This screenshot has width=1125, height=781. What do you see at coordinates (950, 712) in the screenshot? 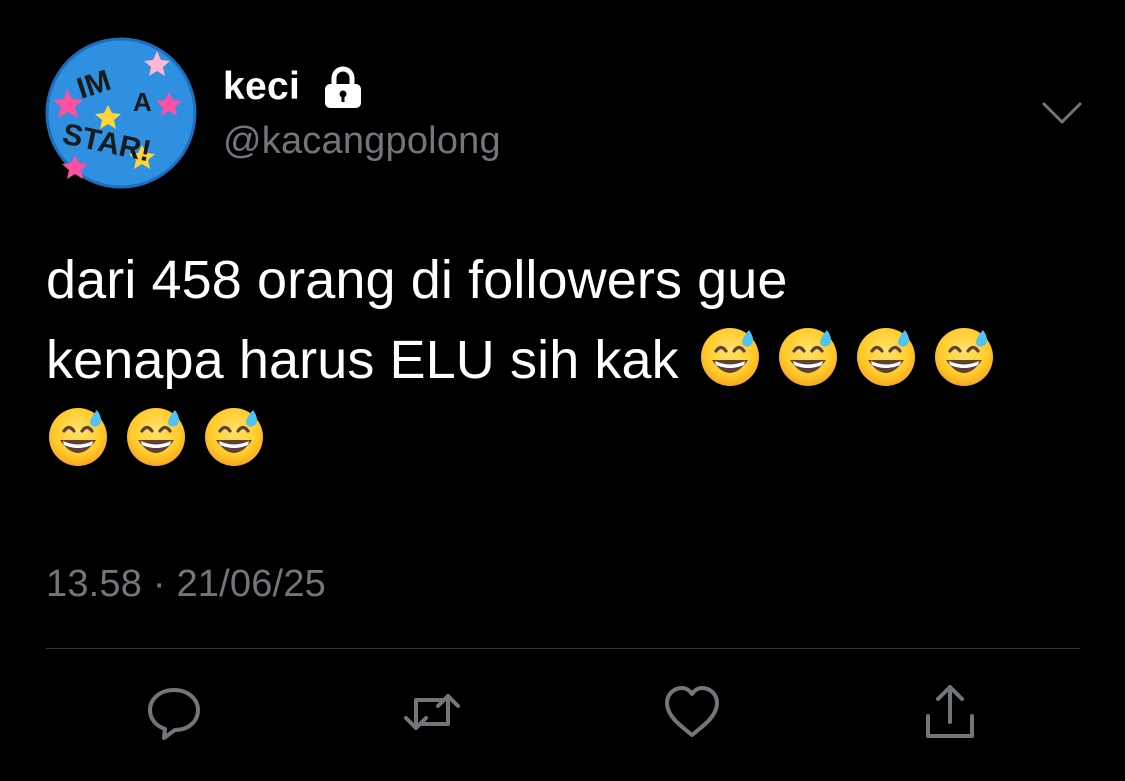
I see `share-icon` at bounding box center [950, 712].